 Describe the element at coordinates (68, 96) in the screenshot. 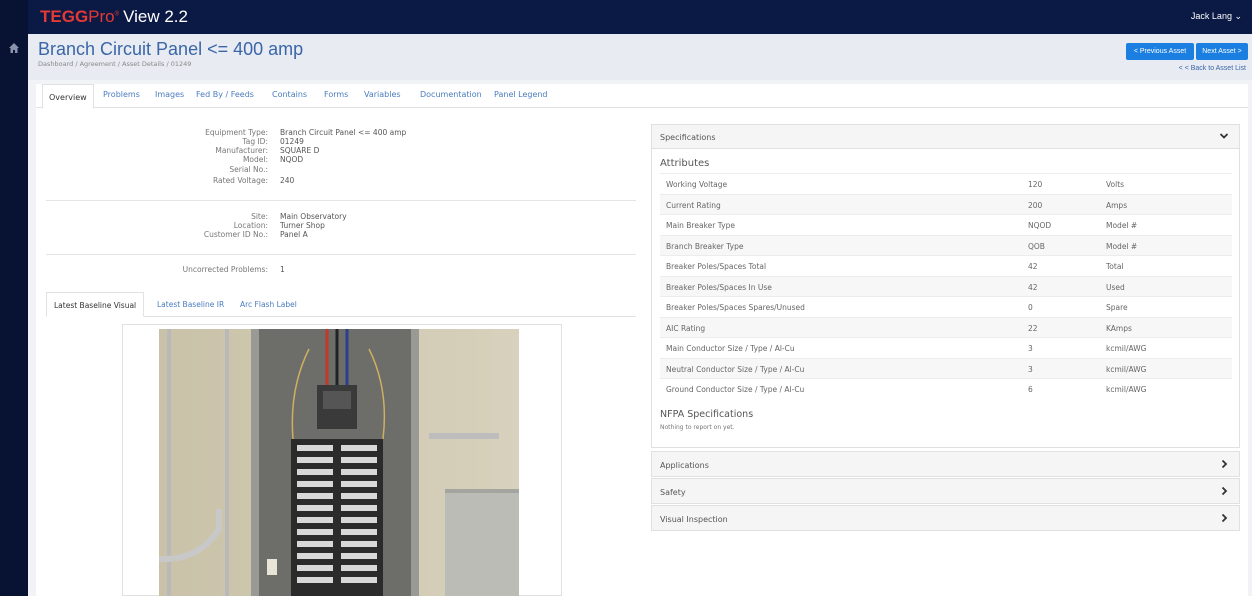

I see `tab-overview: Overview` at that location.